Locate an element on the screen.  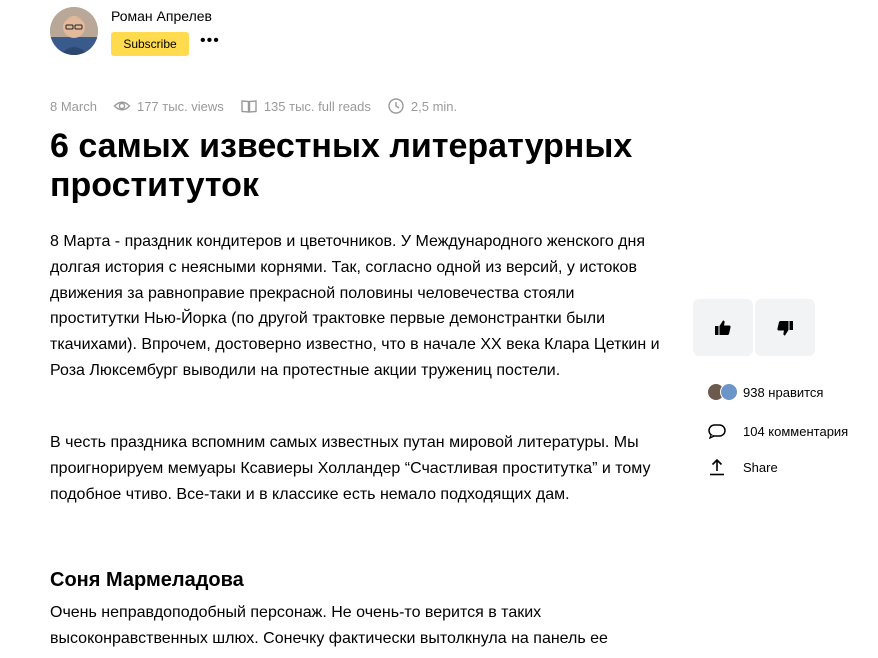
views-count: 177 тыс. views is located at coordinates (180, 106).